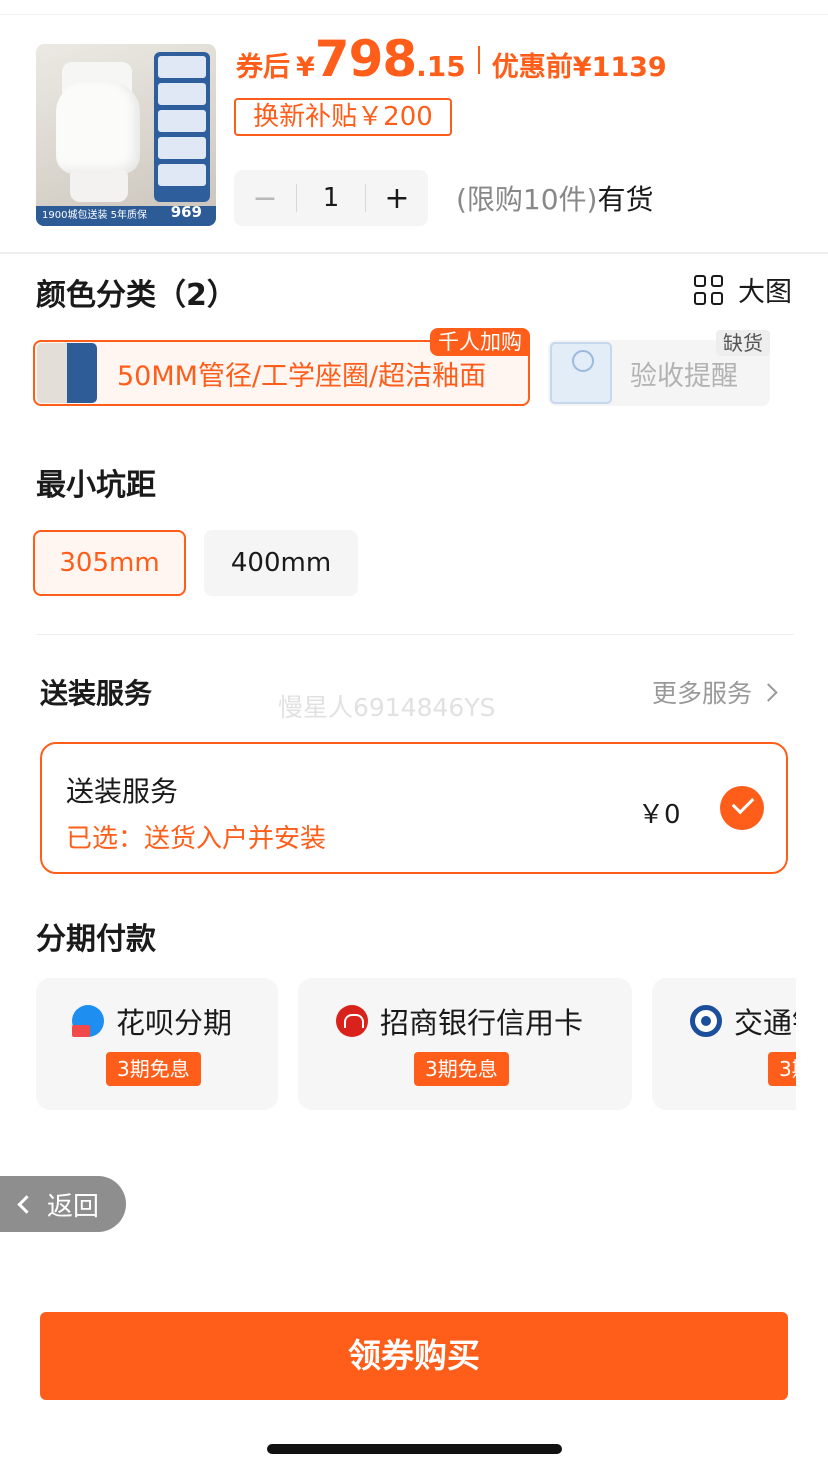  What do you see at coordinates (684, 376) in the screenshot?
I see `color-option-label: 验收提醒` at bounding box center [684, 376].